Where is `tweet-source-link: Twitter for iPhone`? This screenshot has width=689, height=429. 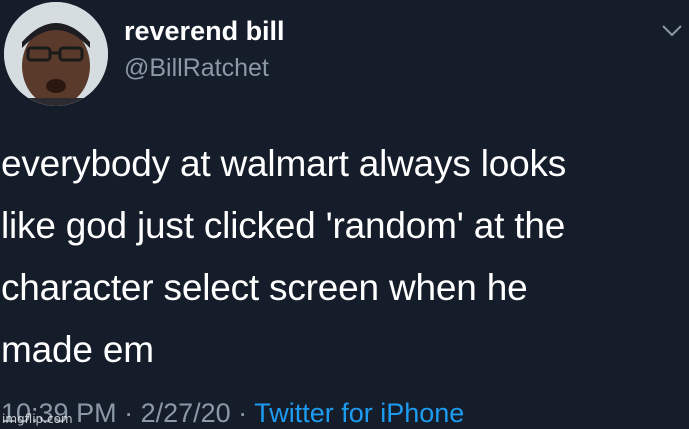 tweet-source-link: Twitter for iPhone is located at coordinates (359, 413).